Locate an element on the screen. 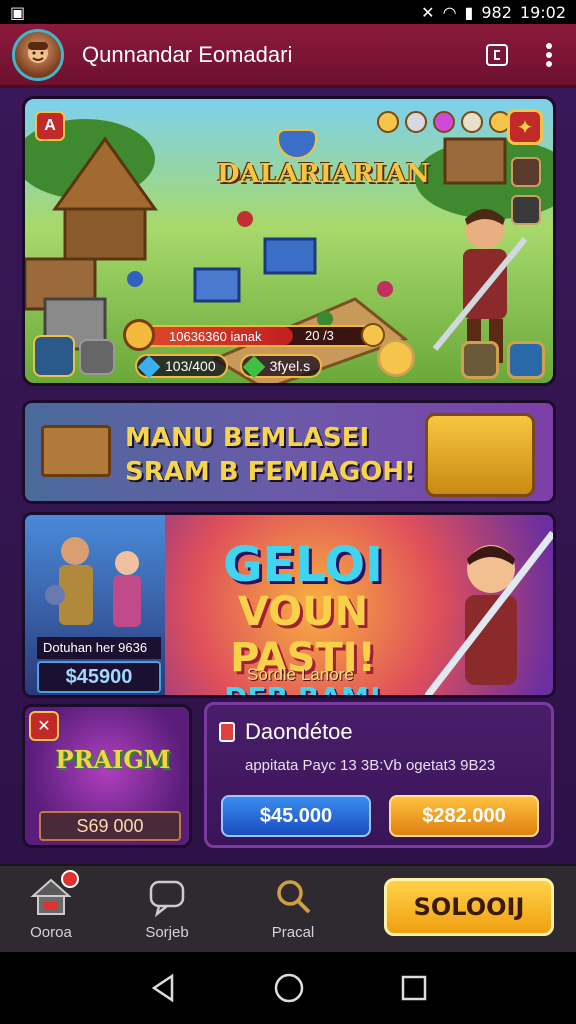 The image size is (576, 1024). nav-home: Ooroa is located at coordinates (51, 910).